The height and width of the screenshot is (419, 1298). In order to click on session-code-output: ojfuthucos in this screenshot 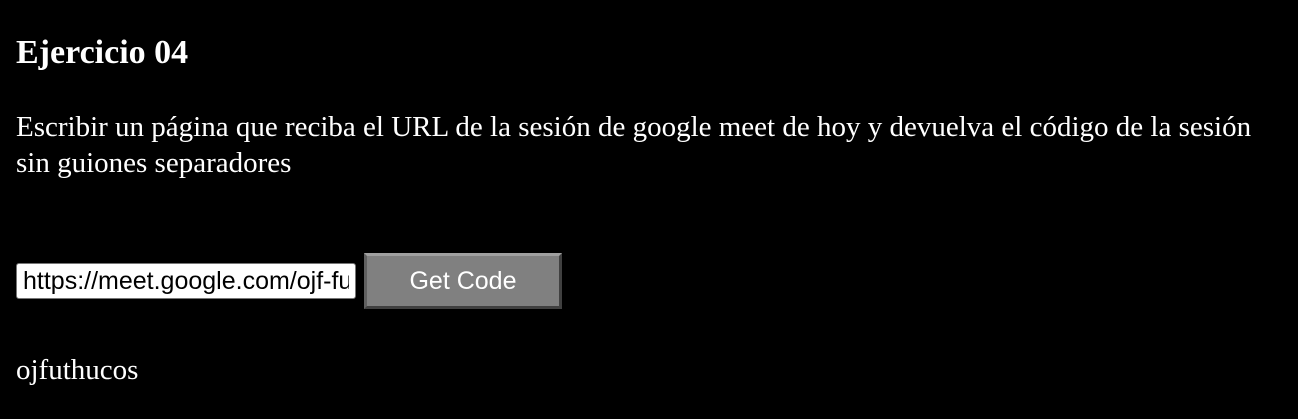, I will do `click(77, 370)`.